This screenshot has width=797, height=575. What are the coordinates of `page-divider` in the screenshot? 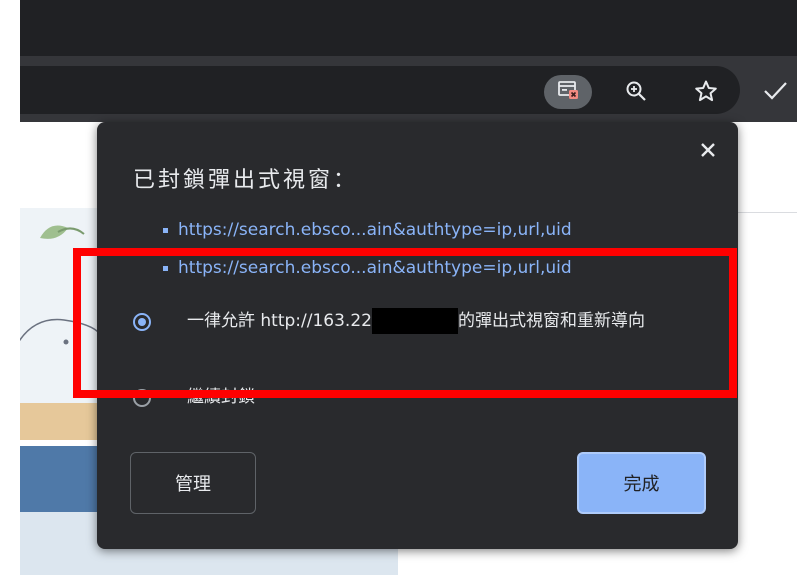 It's located at (767, 212).